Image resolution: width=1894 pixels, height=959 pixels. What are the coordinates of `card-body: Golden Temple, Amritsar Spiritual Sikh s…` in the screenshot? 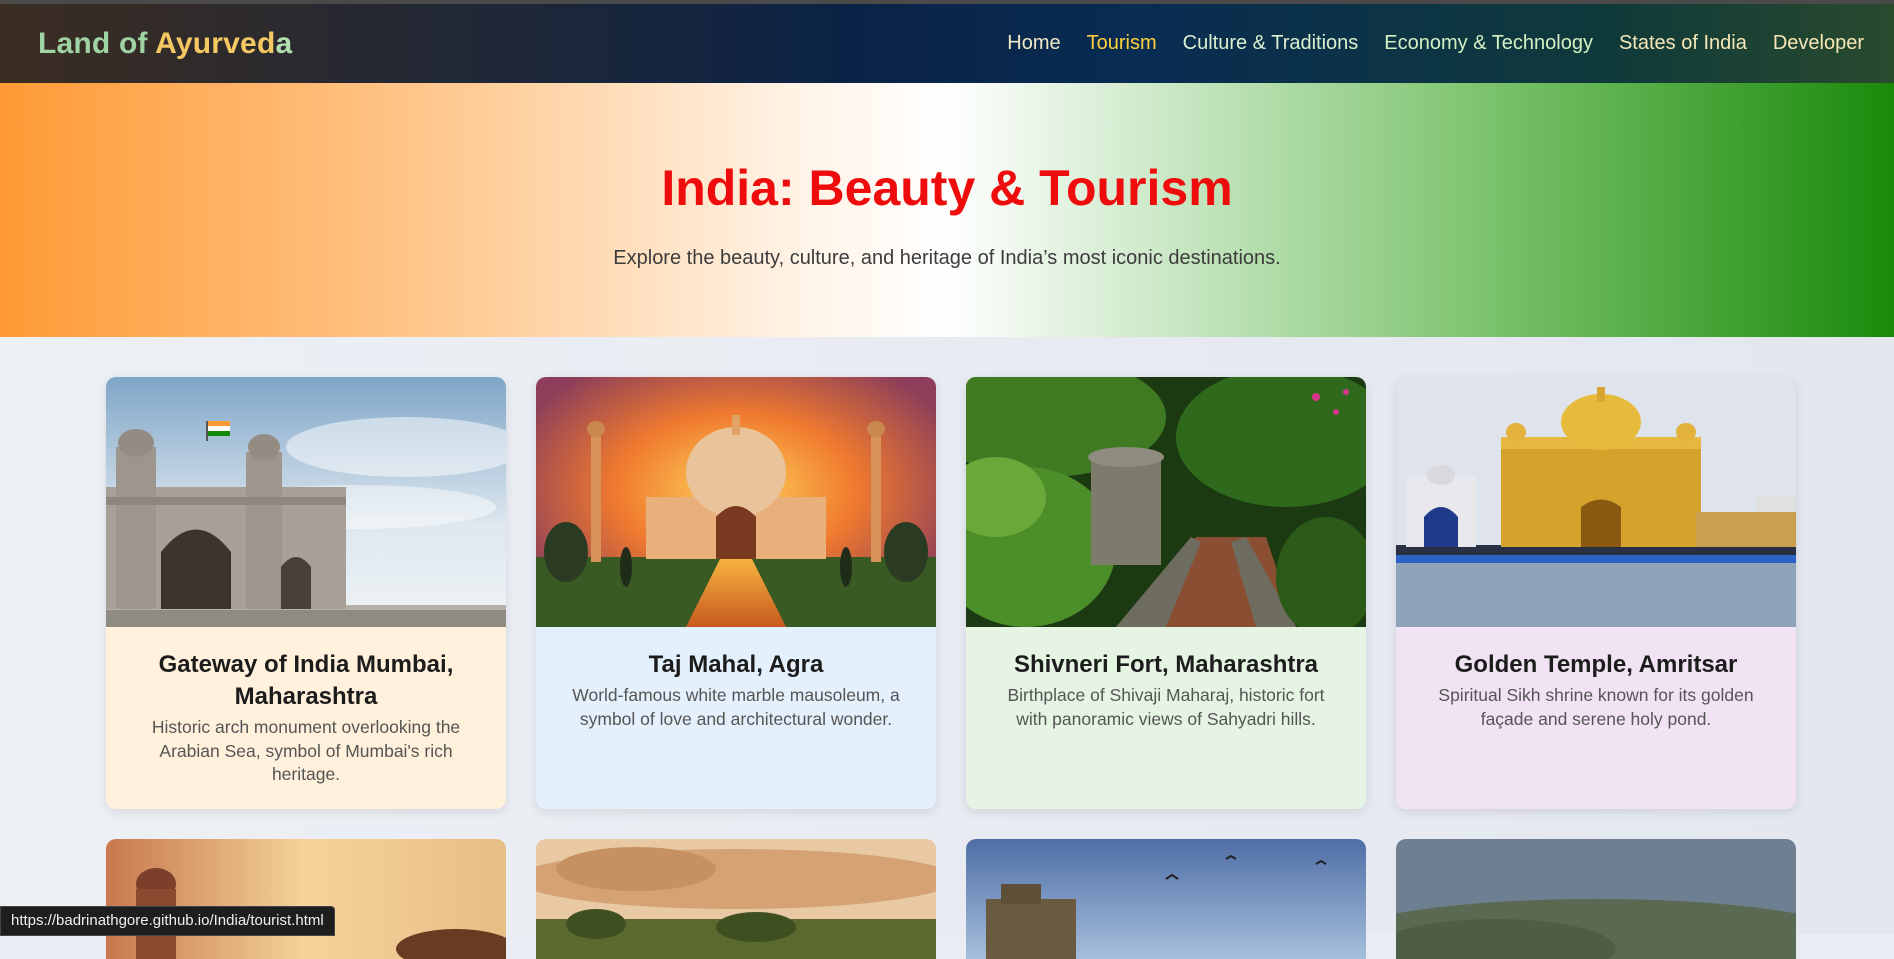 It's located at (1596, 718).